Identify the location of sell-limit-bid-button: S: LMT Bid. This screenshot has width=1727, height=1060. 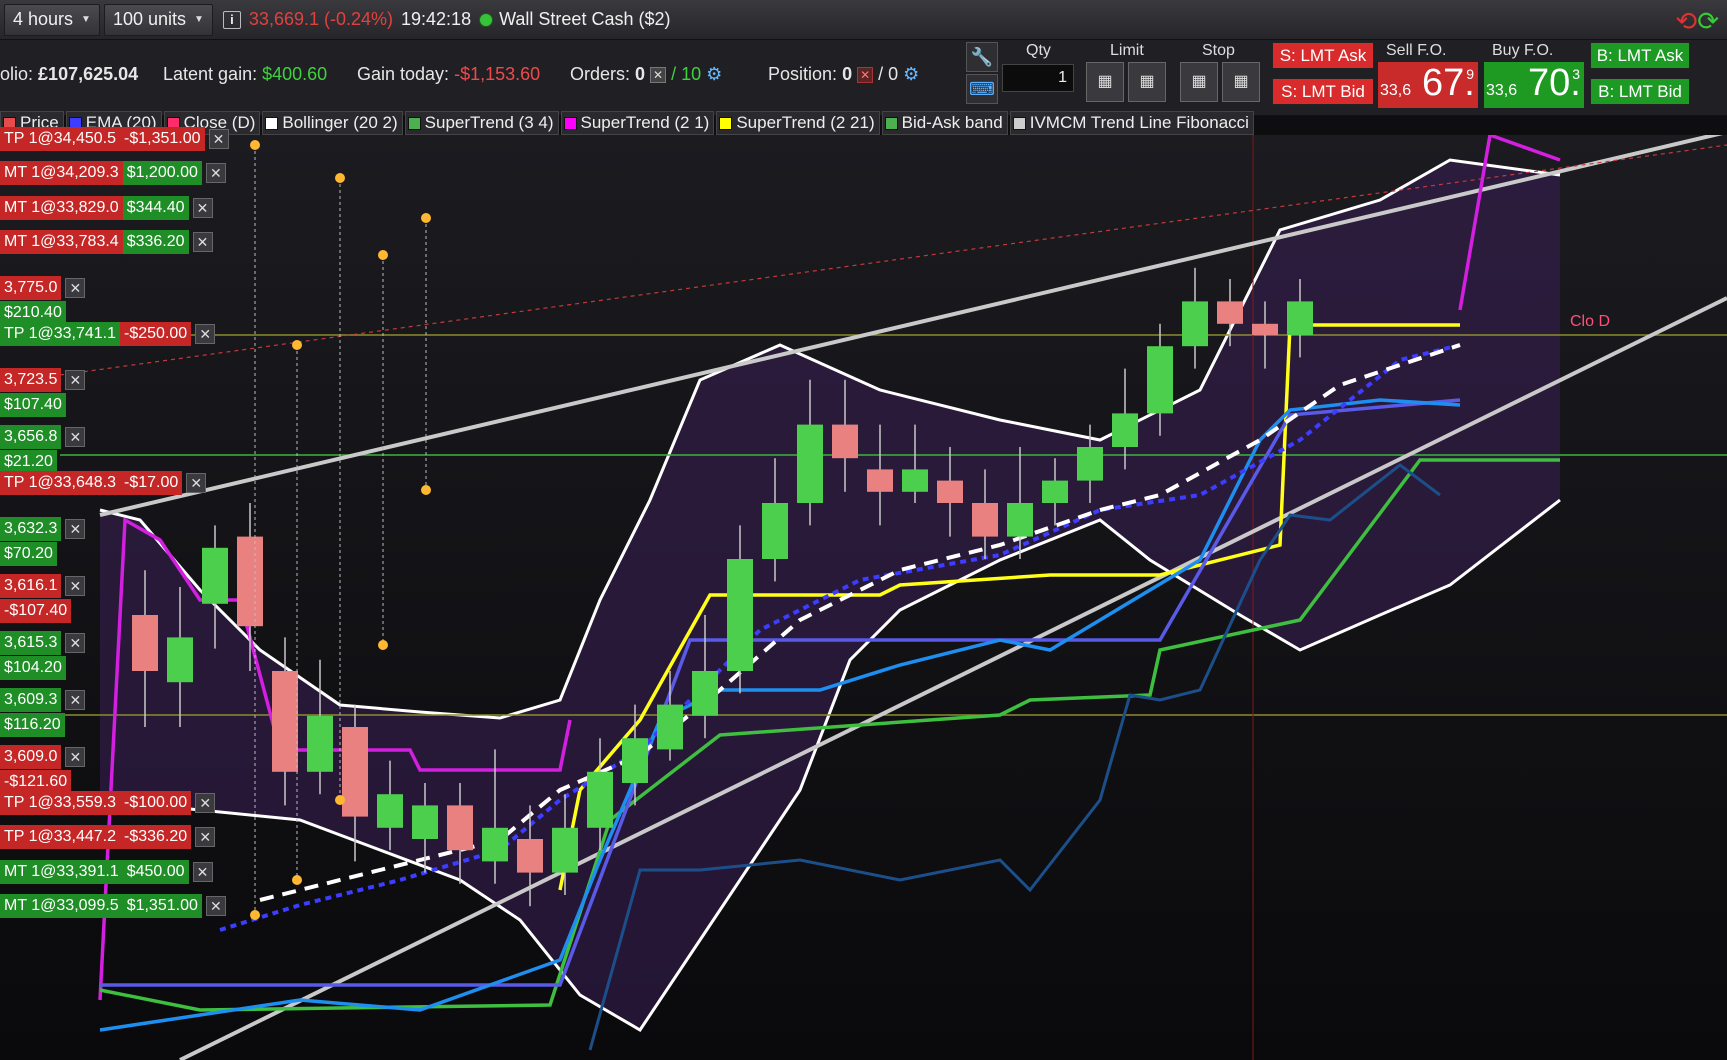
(1323, 91).